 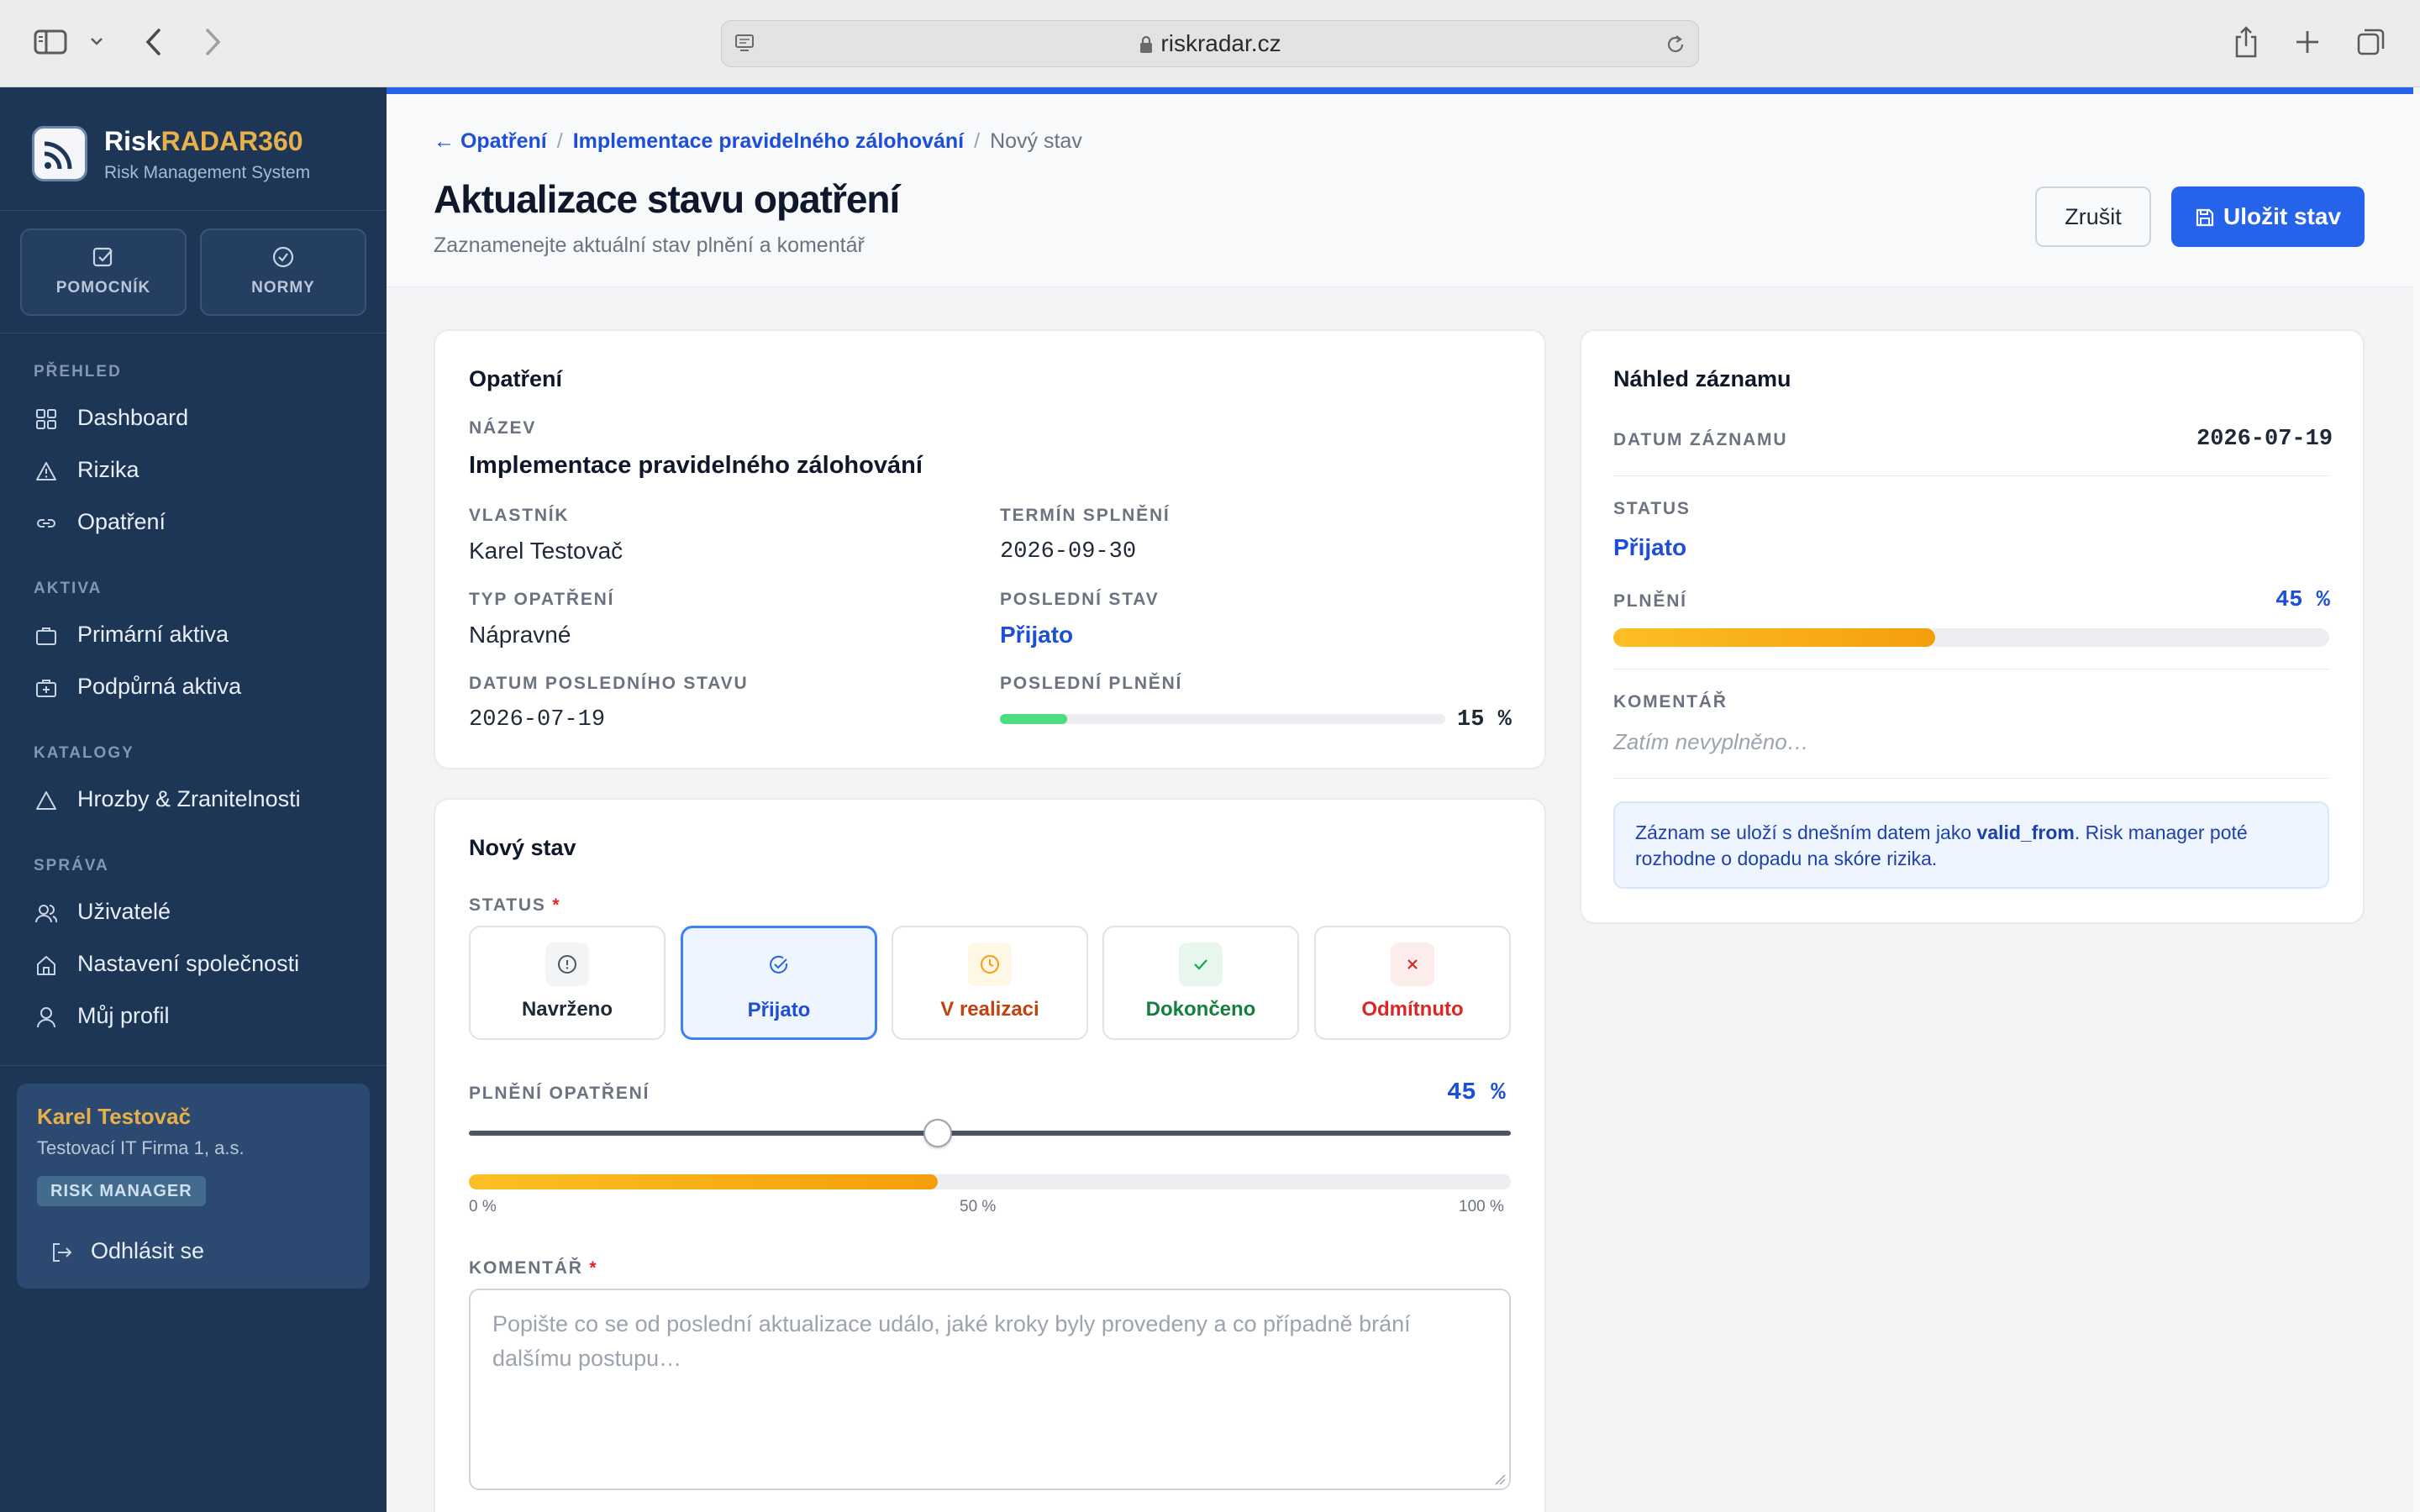 I want to click on sidebar-item-measures: Opatření, so click(x=202, y=522).